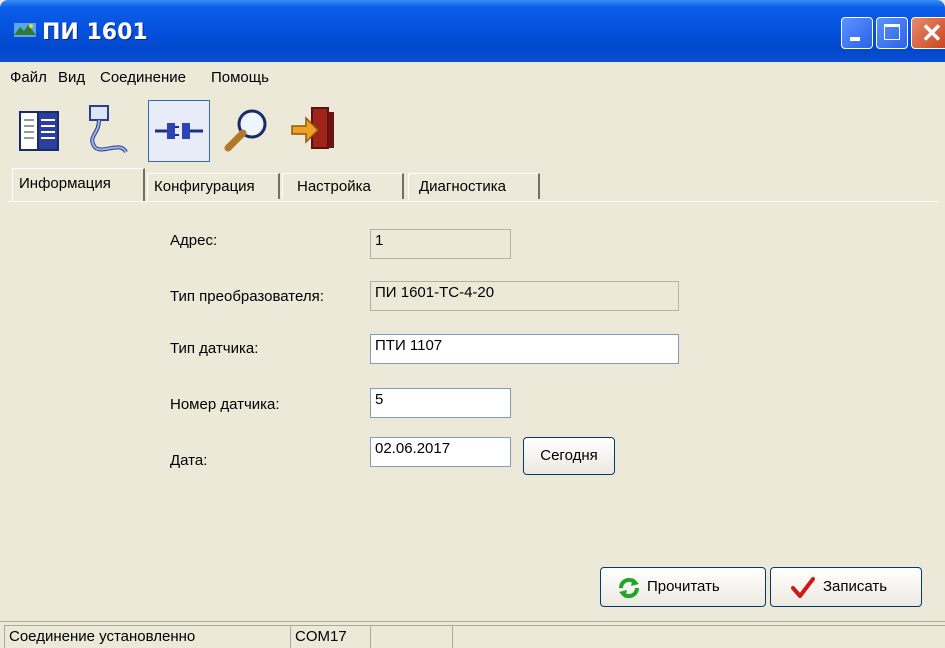 The height and width of the screenshot is (648, 945). I want to click on menu-help: Помощь, so click(240, 77).